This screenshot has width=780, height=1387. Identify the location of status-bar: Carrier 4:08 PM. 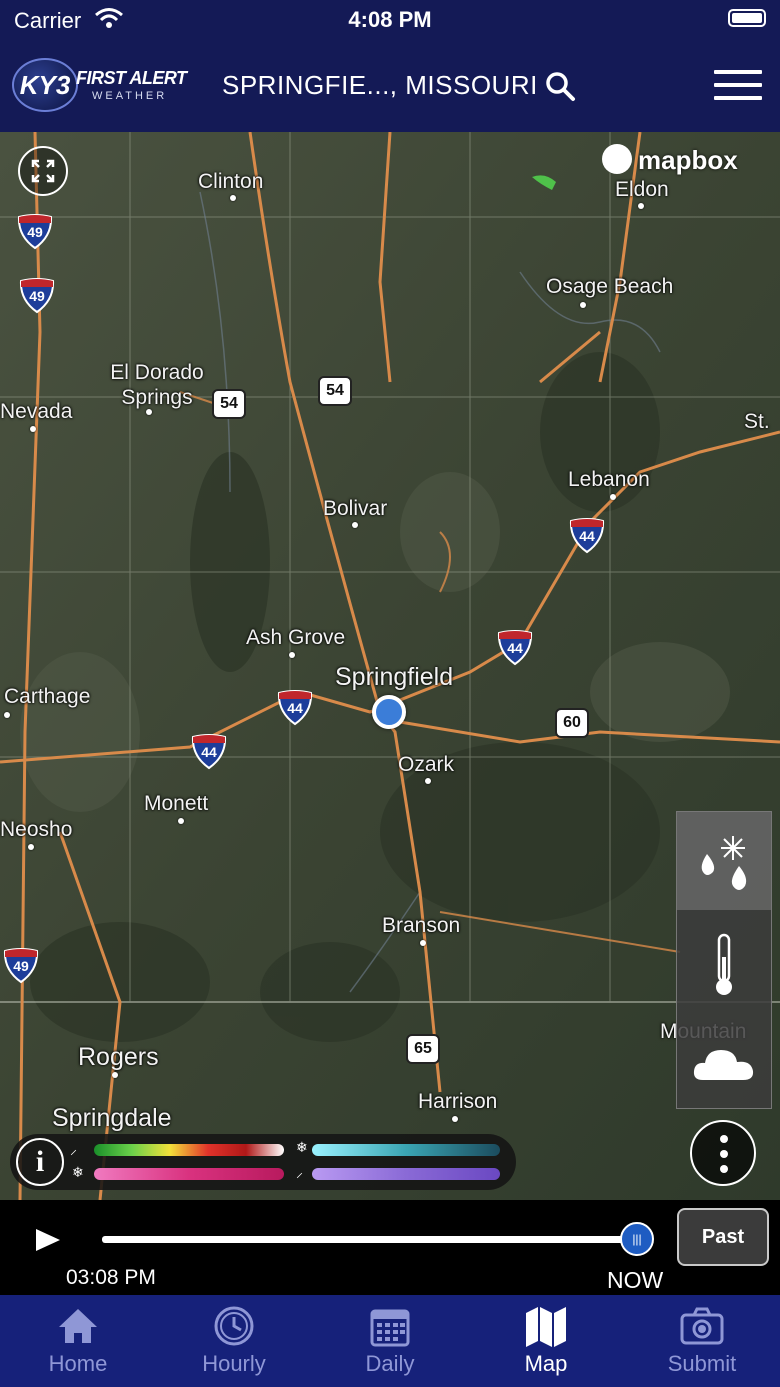
(390, 20).